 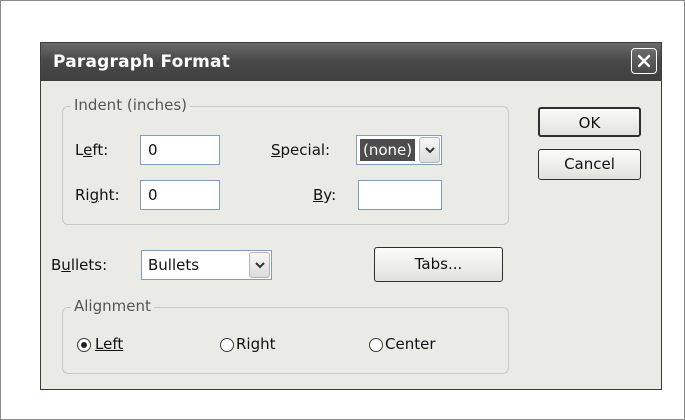 What do you see at coordinates (142, 62) in the screenshot?
I see `dialog-title: Paragraph Format` at bounding box center [142, 62].